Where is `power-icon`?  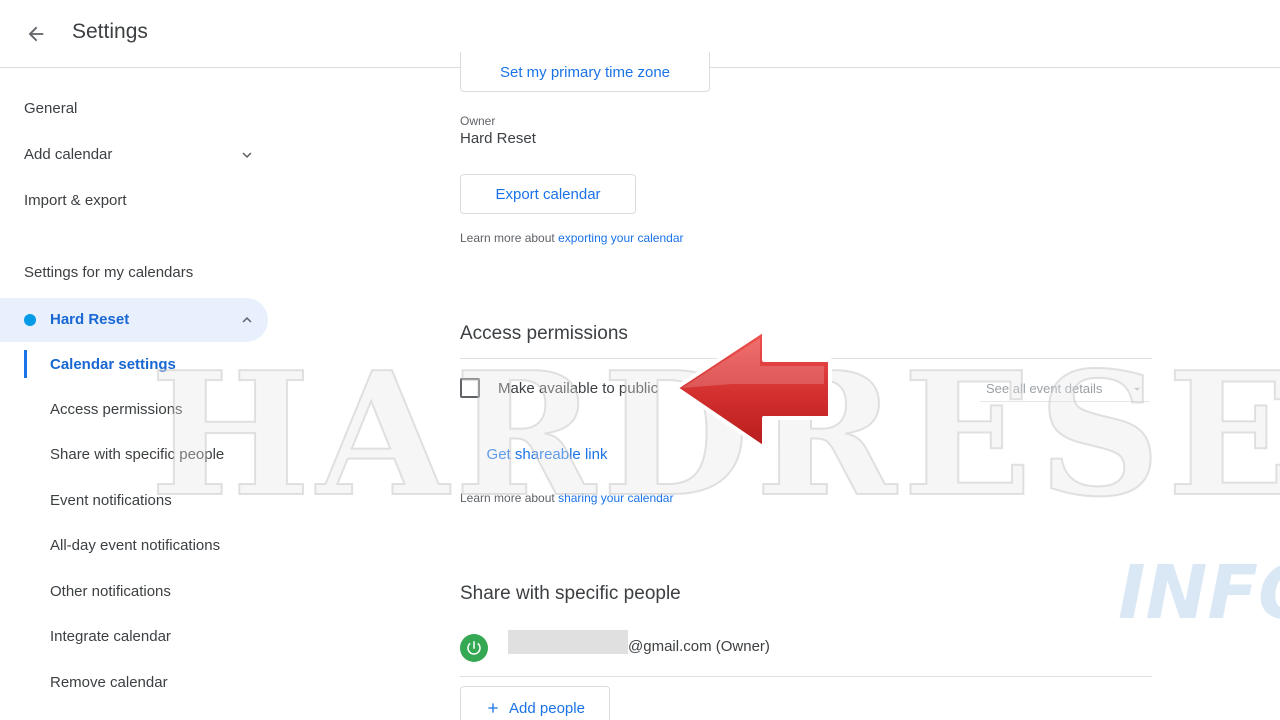 power-icon is located at coordinates (474, 648).